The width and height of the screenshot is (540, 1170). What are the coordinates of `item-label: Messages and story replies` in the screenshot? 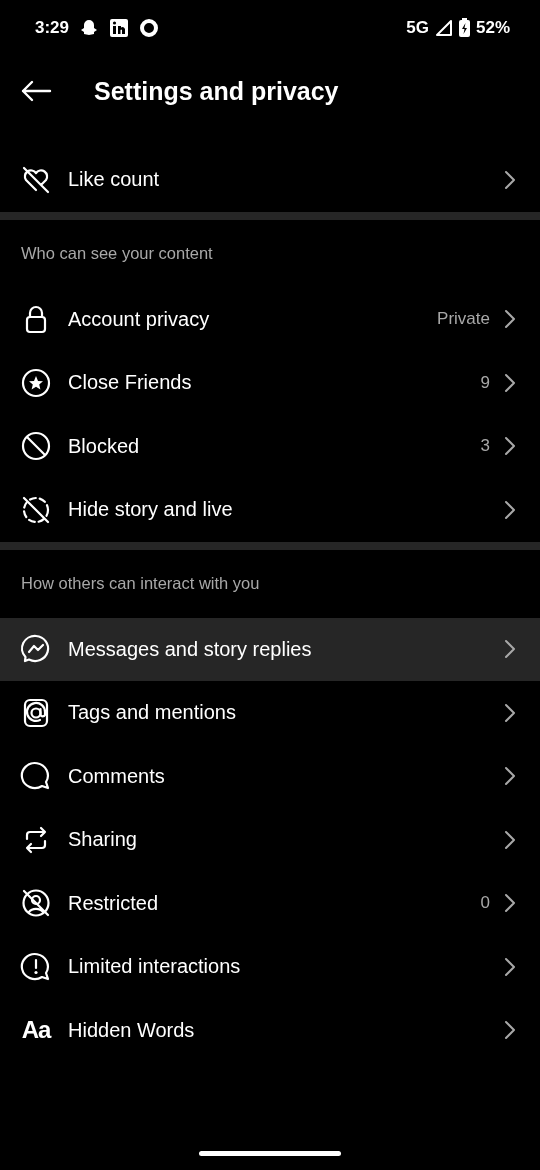 It's located at (190, 649).